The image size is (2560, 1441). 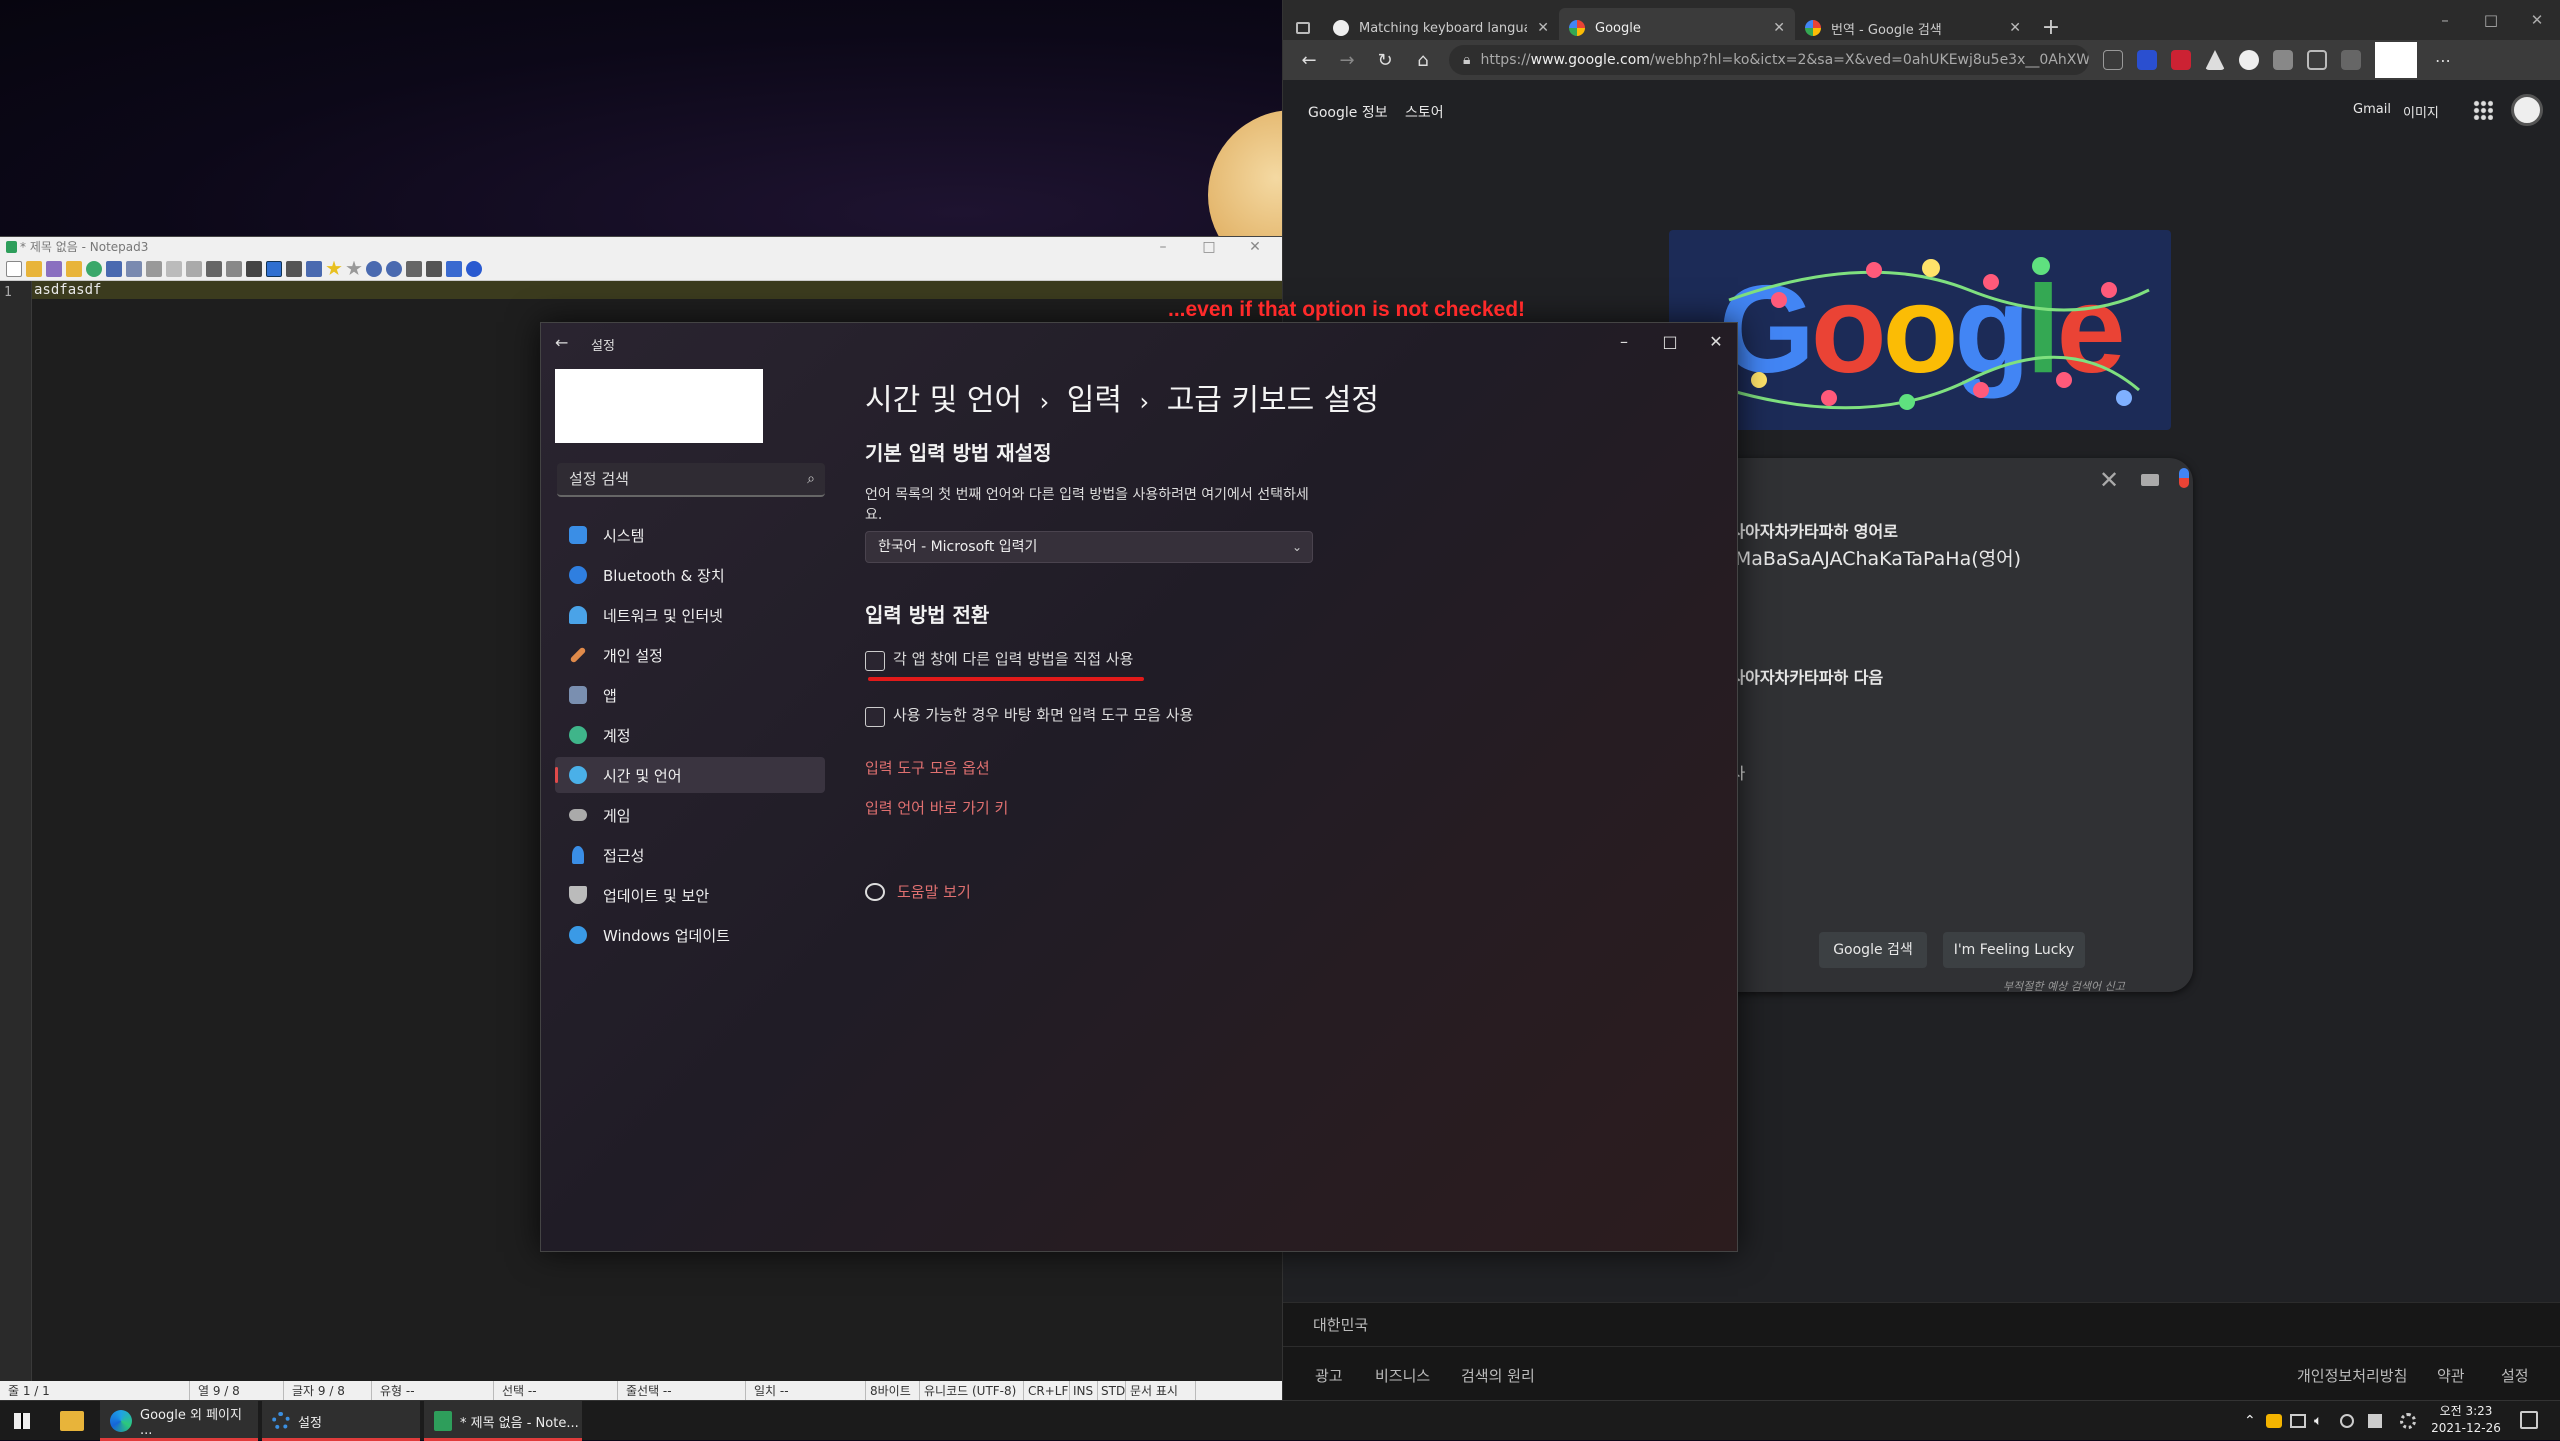 I want to click on feeling-lucky-button: I'm Feeling Lucky, so click(x=2014, y=950).